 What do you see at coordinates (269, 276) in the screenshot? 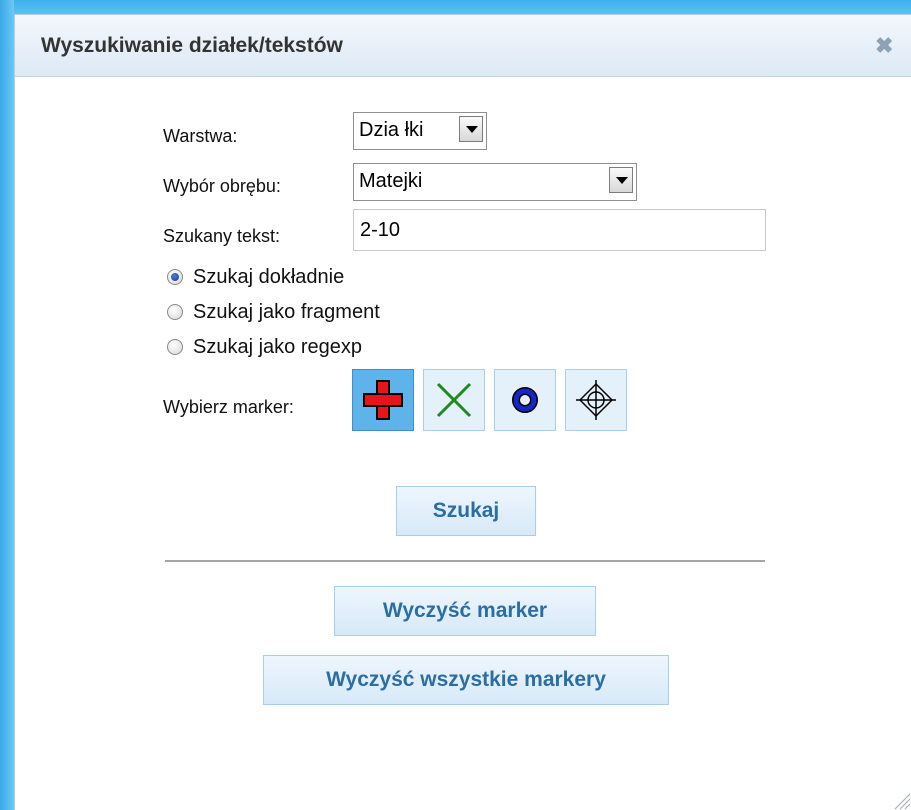
I see `radio-exact-label: Szukaj dokładnie` at bounding box center [269, 276].